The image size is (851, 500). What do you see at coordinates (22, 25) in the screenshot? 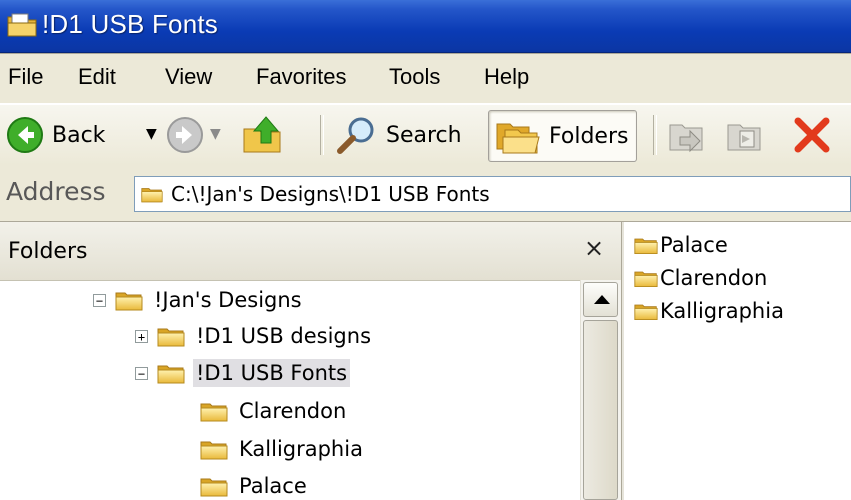
I see `folder-window-icon` at bounding box center [22, 25].